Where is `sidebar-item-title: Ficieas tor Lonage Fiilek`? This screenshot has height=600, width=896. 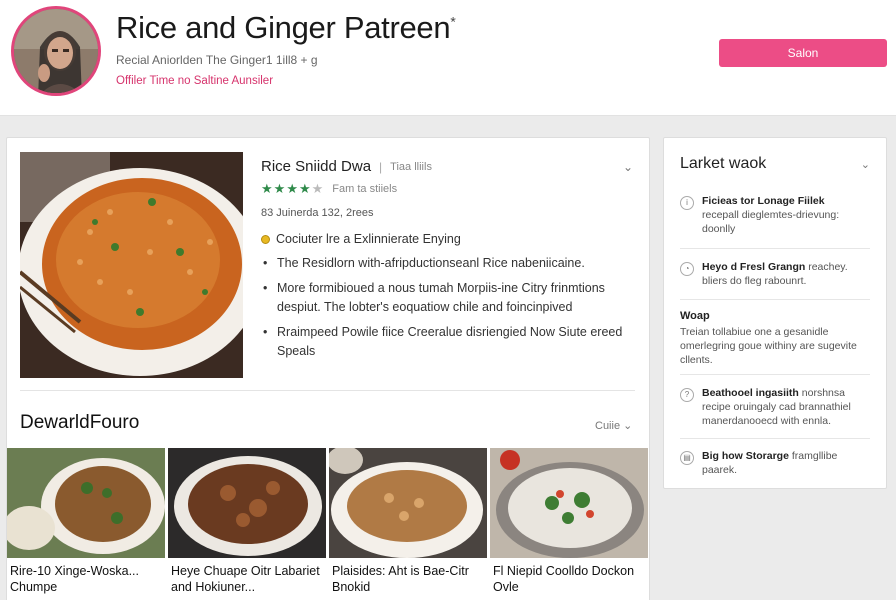 sidebar-item-title: Ficieas tor Lonage Fiilek is located at coordinates (763, 201).